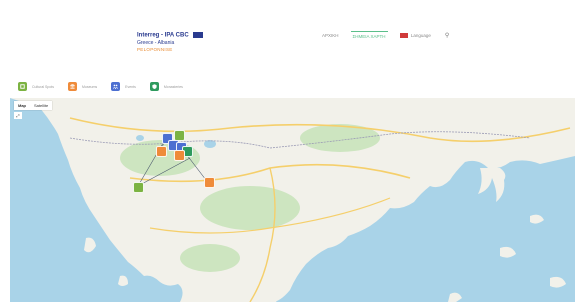  I want to click on legend-item-museums: Museums, so click(82, 86).